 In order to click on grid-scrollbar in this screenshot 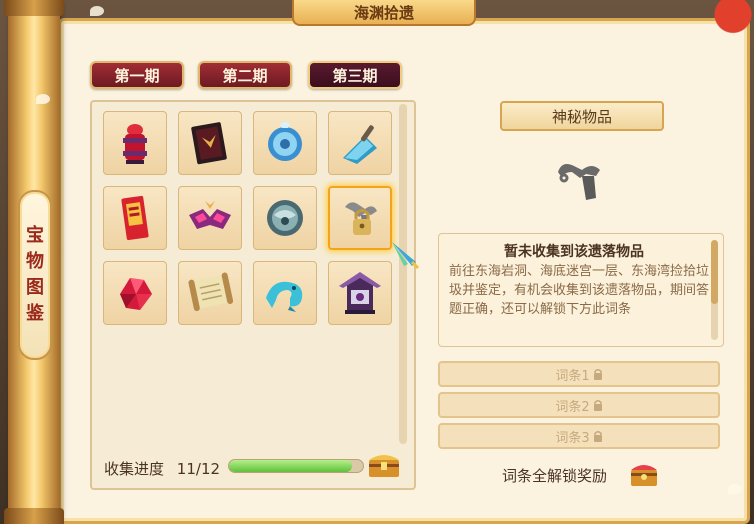, I will do `click(403, 274)`.